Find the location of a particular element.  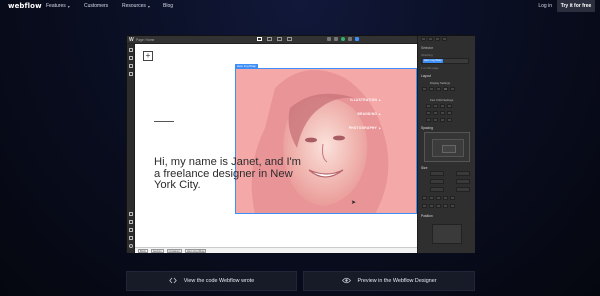

breadcrumb-section: Section is located at coordinates (157, 250).